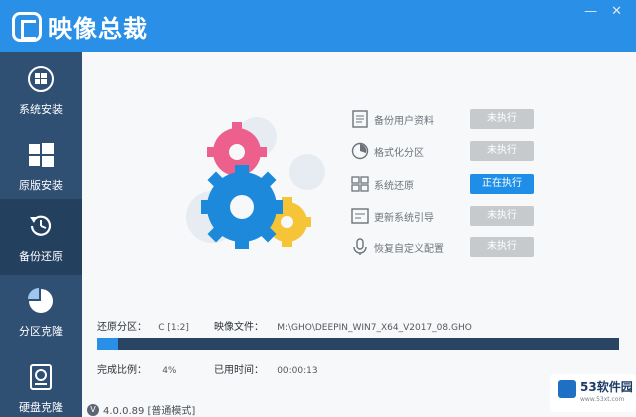 Image resolution: width=636 pixels, height=417 pixels. I want to click on version-info: V 4.0.0.89 [普通模式], so click(141, 409).